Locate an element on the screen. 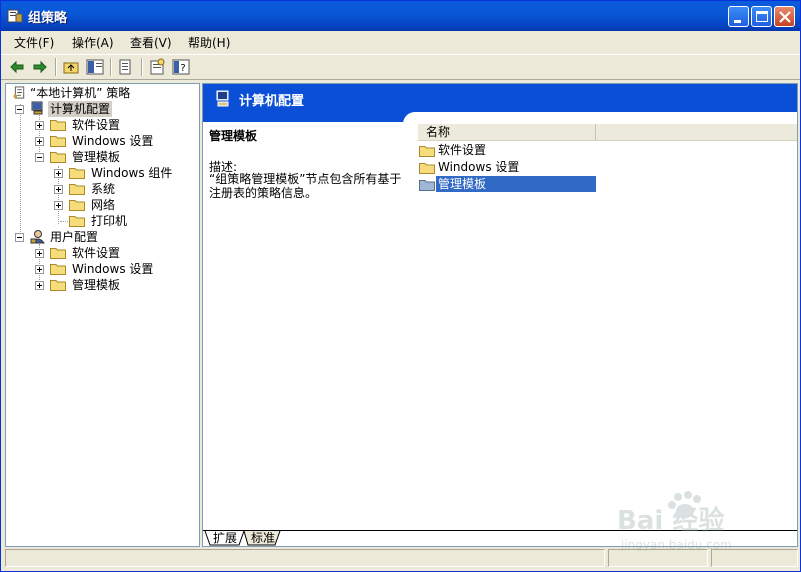  toolbar: ? is located at coordinates (400, 67).